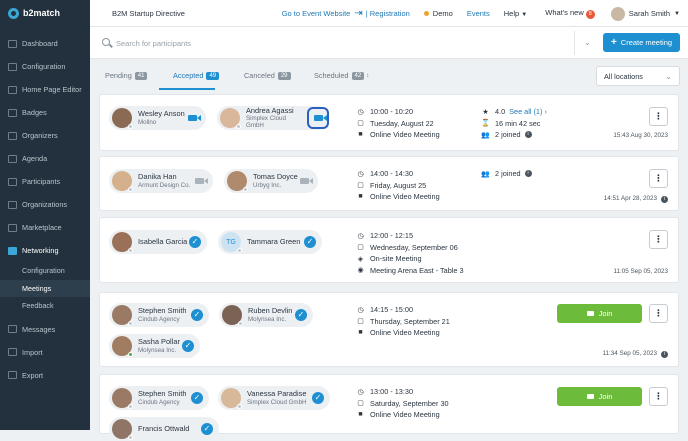  Describe the element at coordinates (45, 352) in the screenshot. I see `sidebar-item-import: Import` at that location.